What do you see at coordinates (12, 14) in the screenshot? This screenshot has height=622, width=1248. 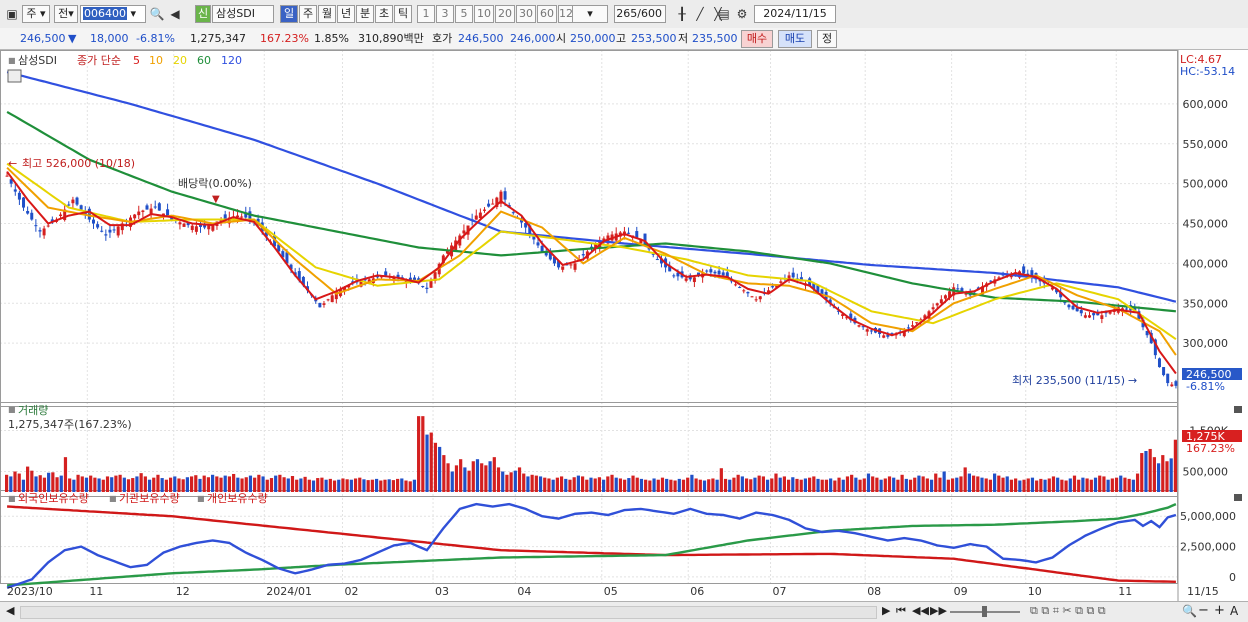 I see `window-icon: ▣` at bounding box center [12, 14].